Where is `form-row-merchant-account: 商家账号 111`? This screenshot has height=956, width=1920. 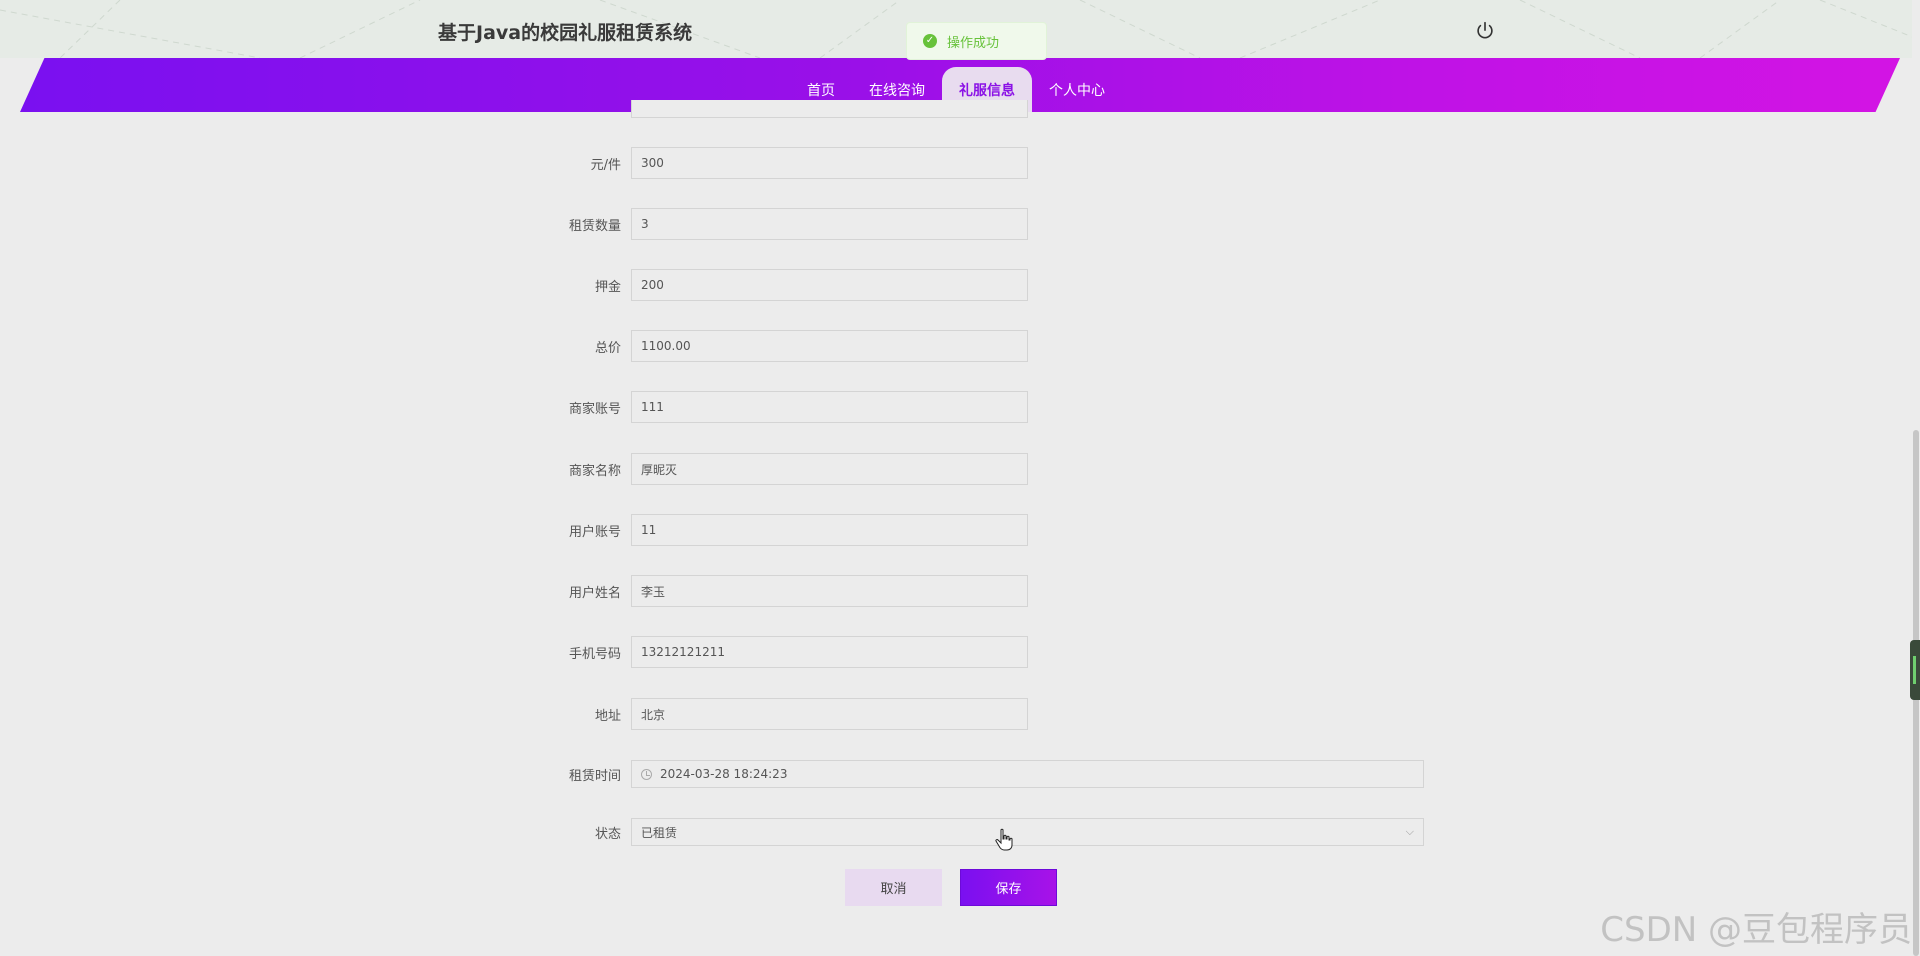
form-row-merchant-account: 商家账号 111 is located at coordinates (784, 407).